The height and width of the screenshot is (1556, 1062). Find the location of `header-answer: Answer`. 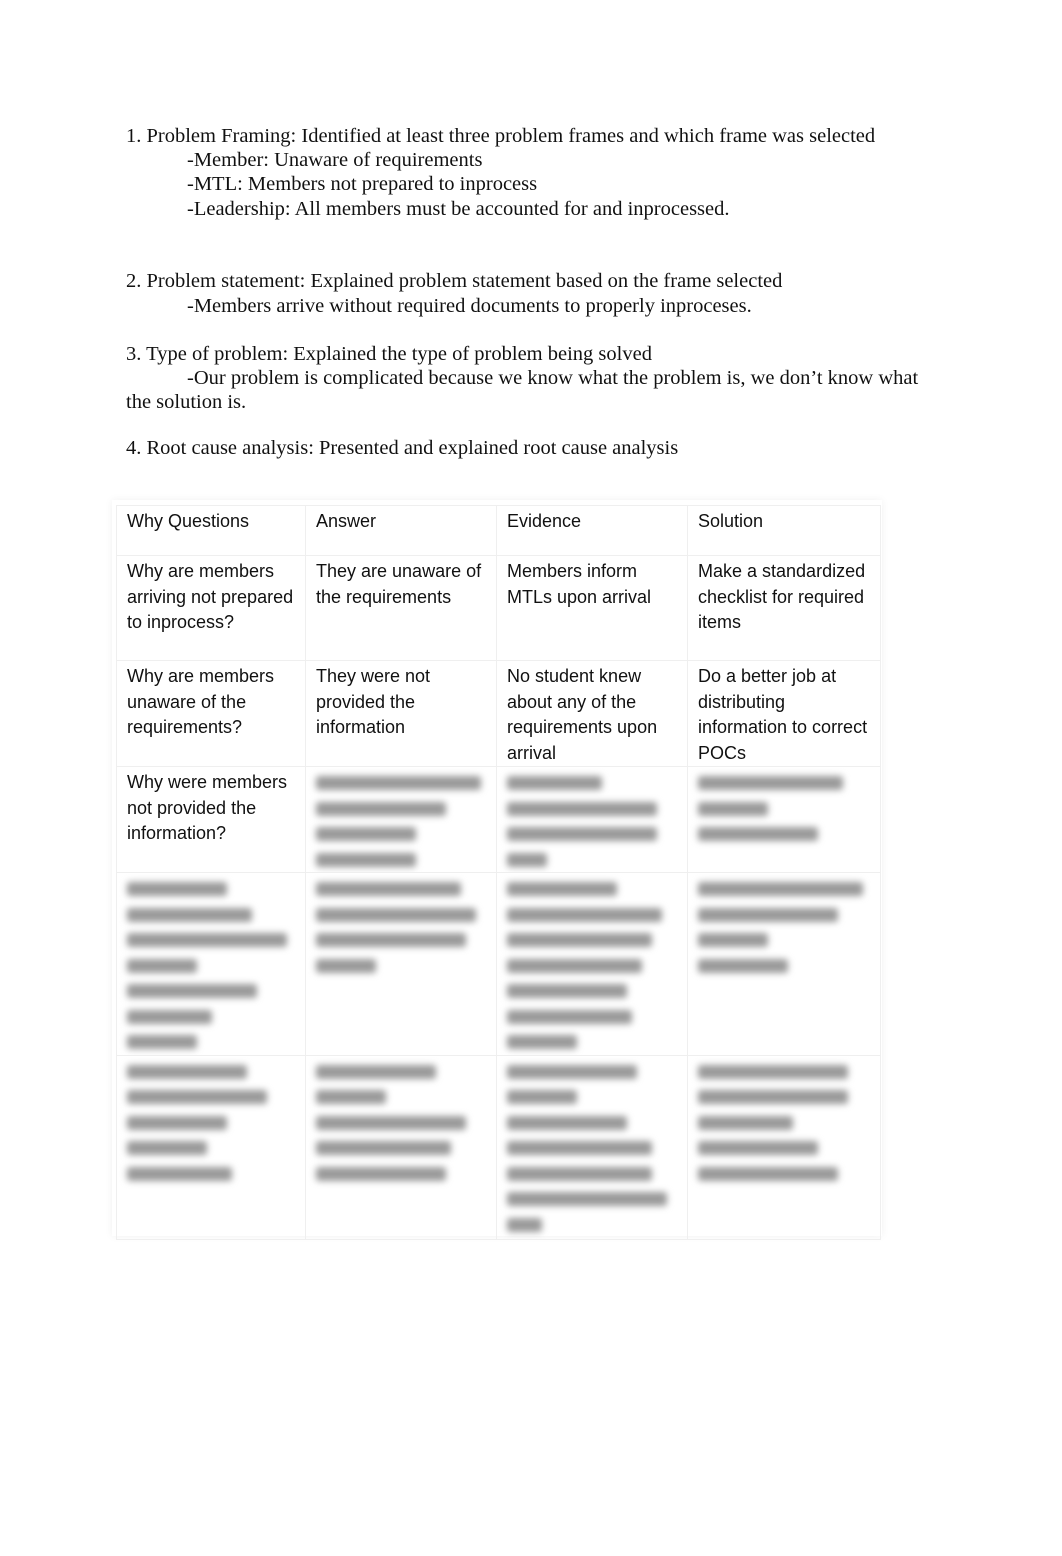

header-answer: Answer is located at coordinates (401, 530).